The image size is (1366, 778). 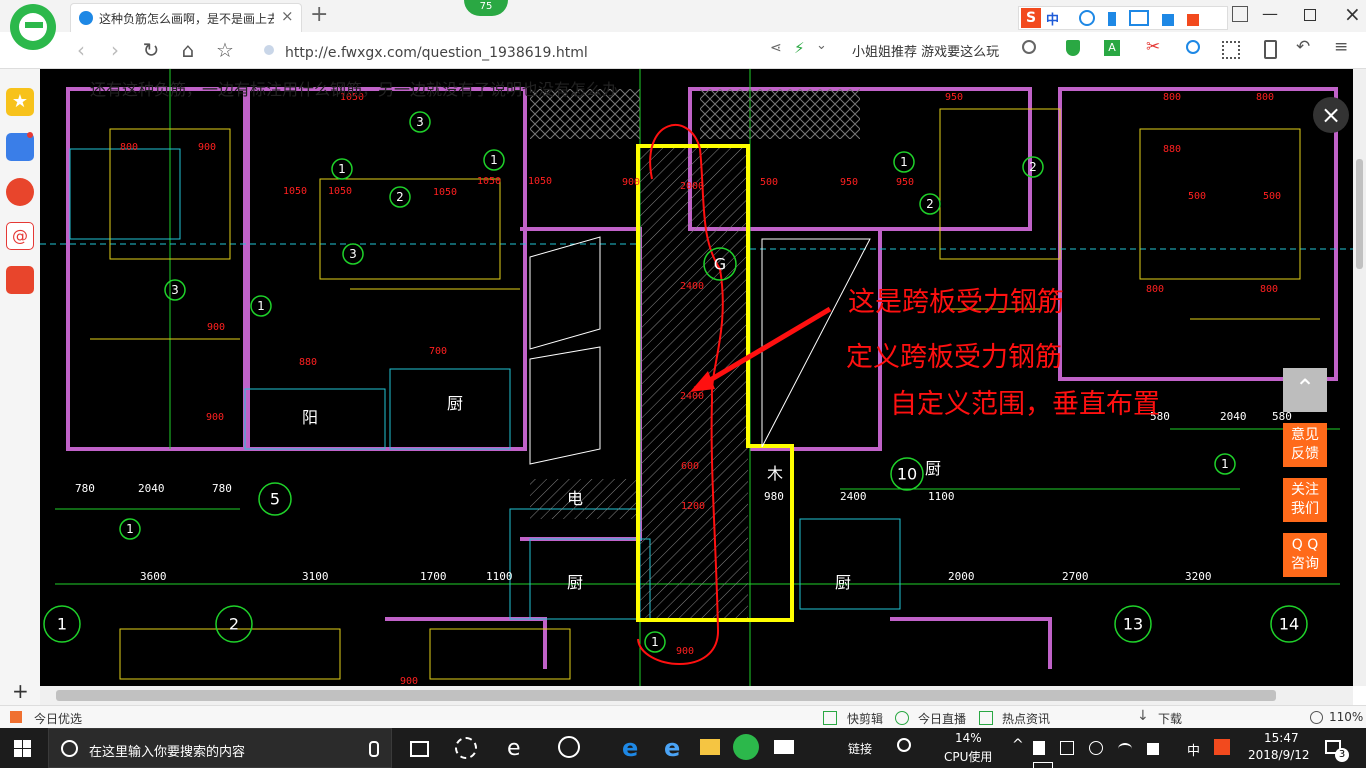 I want to click on browser-logo-icon, so click(x=33, y=27).